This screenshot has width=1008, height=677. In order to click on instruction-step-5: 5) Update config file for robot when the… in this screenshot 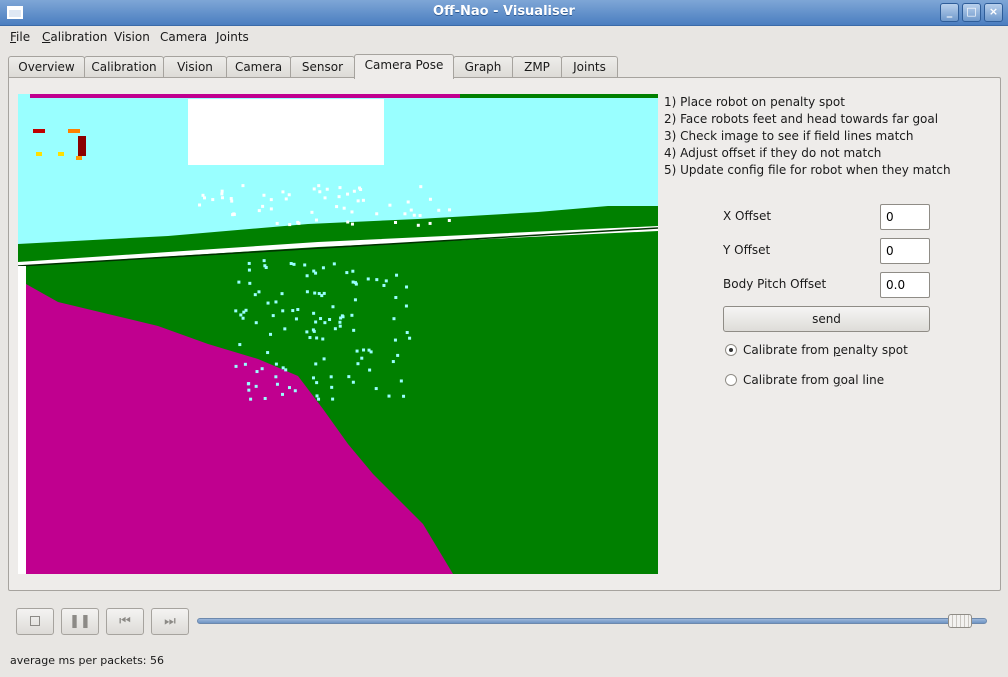, I will do `click(807, 170)`.